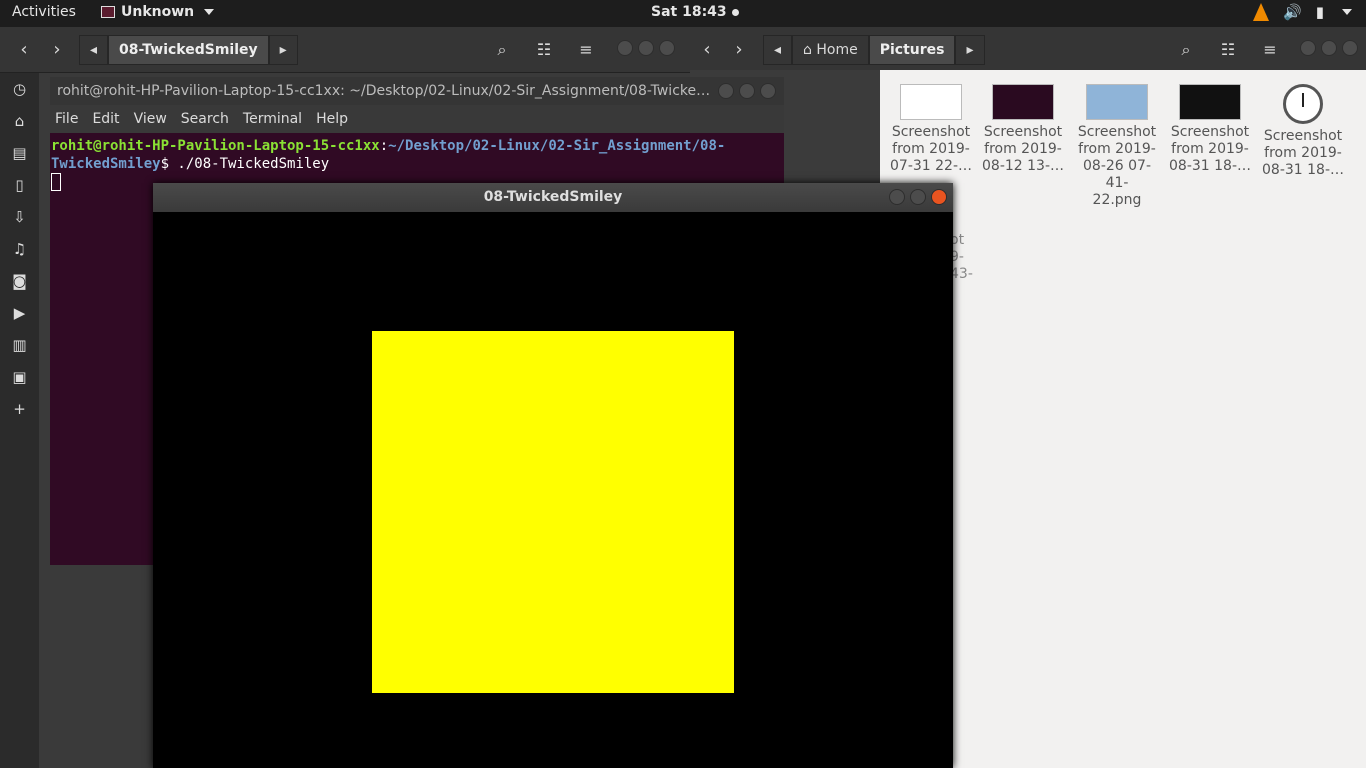 The height and width of the screenshot is (768, 1366). What do you see at coordinates (332, 119) in the screenshot?
I see `menu-help: Help` at bounding box center [332, 119].